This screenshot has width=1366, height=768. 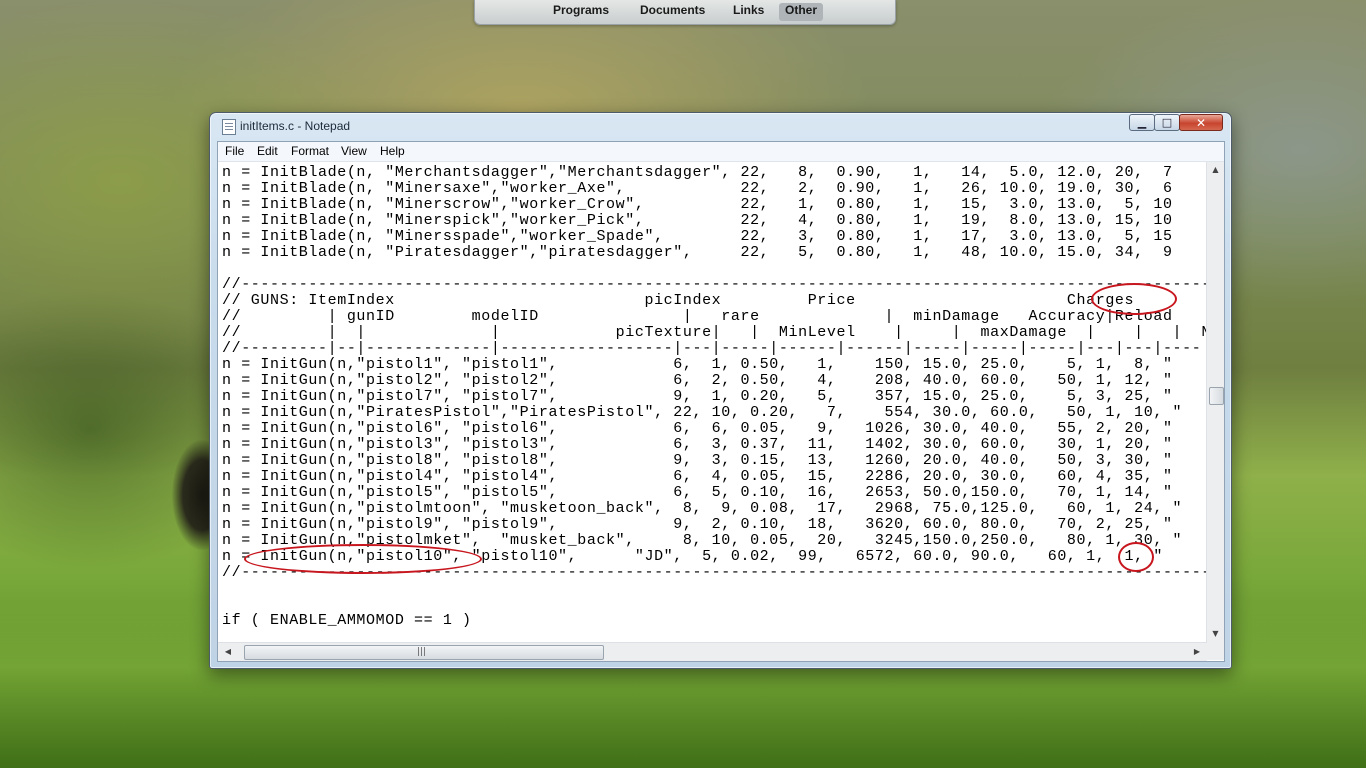 What do you see at coordinates (748, 12) in the screenshot?
I see `launcher-tab-links: Links` at bounding box center [748, 12].